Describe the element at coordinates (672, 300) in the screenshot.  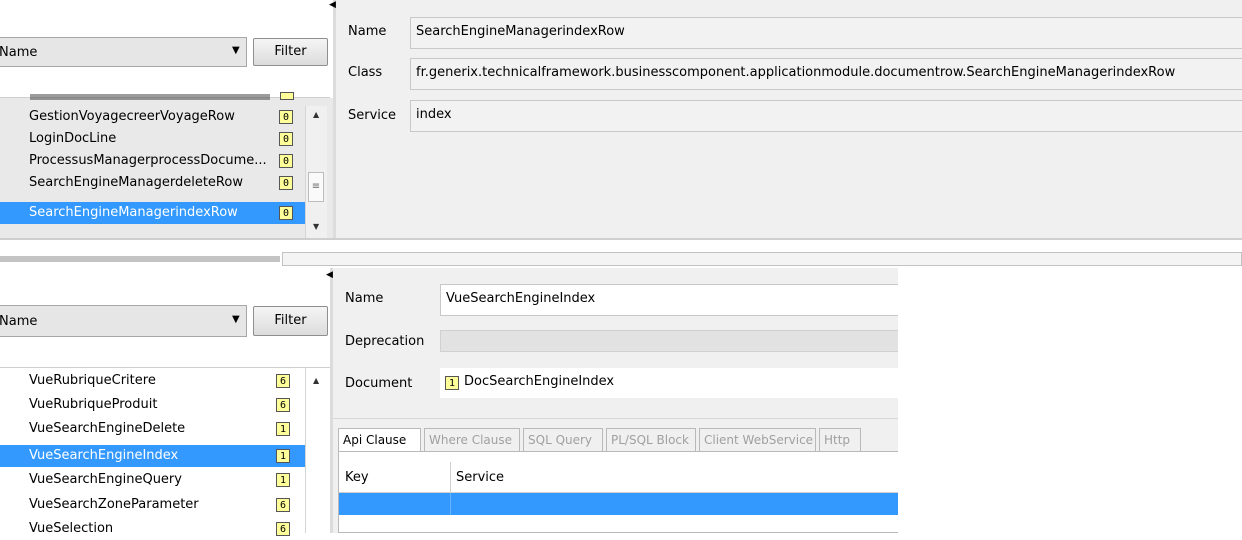
I see `bottom-name-field: VueSearchEngineIndex` at that location.